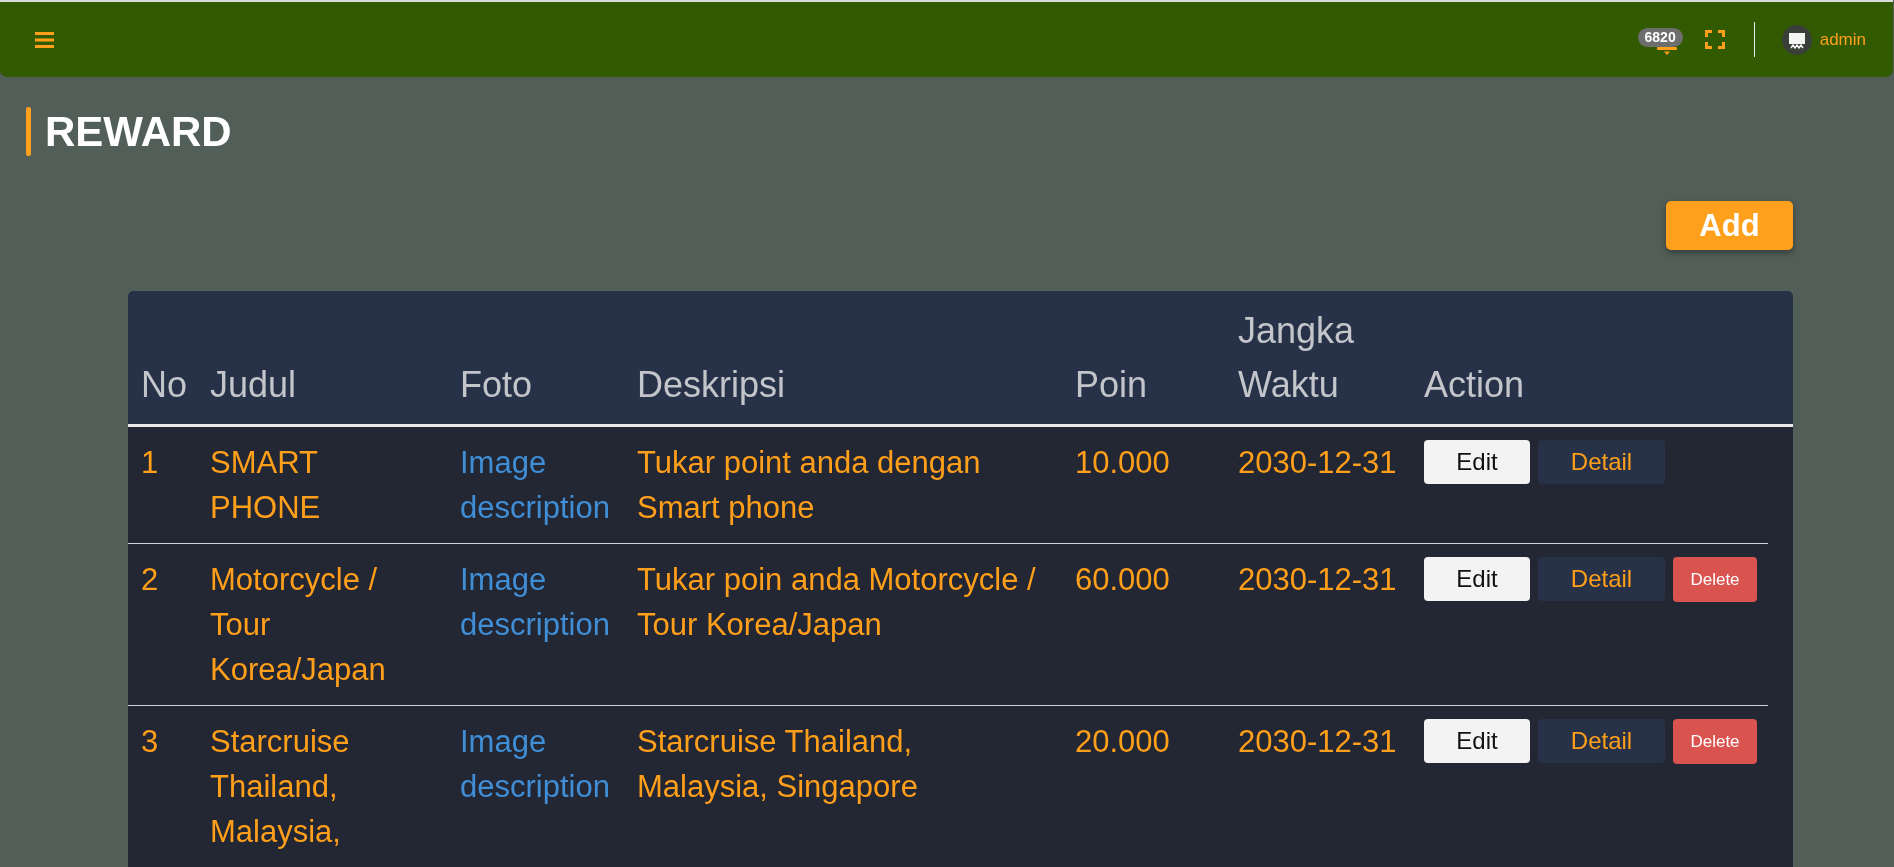 This screenshot has height=867, width=1894. Describe the element at coordinates (280, 787) in the screenshot. I see `reward-title: Starcruise Thailand, Malaysia,` at that location.